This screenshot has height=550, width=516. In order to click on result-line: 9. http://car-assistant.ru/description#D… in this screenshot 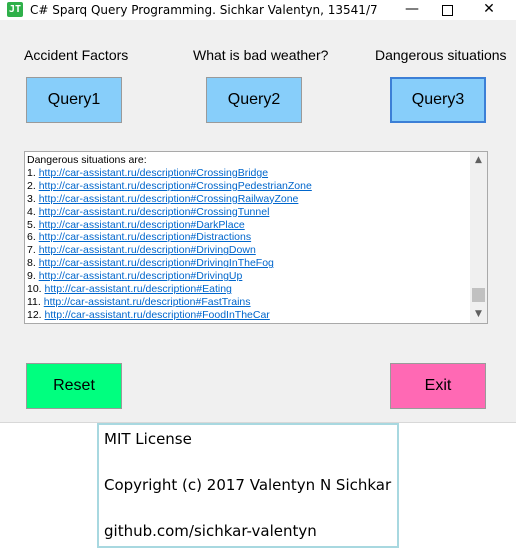, I will do `click(248, 276)`.